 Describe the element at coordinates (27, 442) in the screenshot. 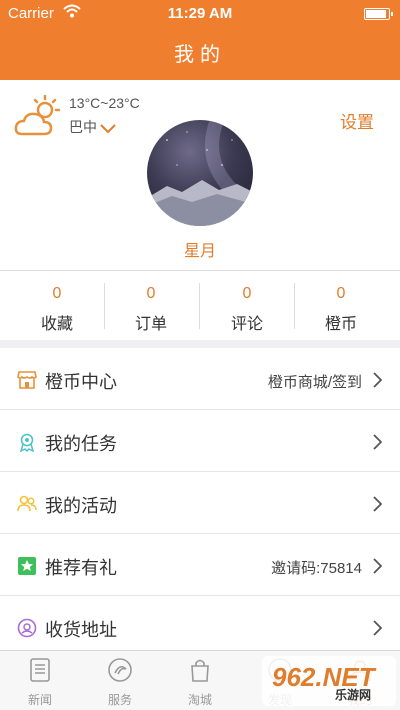

I see `task-icon` at that location.